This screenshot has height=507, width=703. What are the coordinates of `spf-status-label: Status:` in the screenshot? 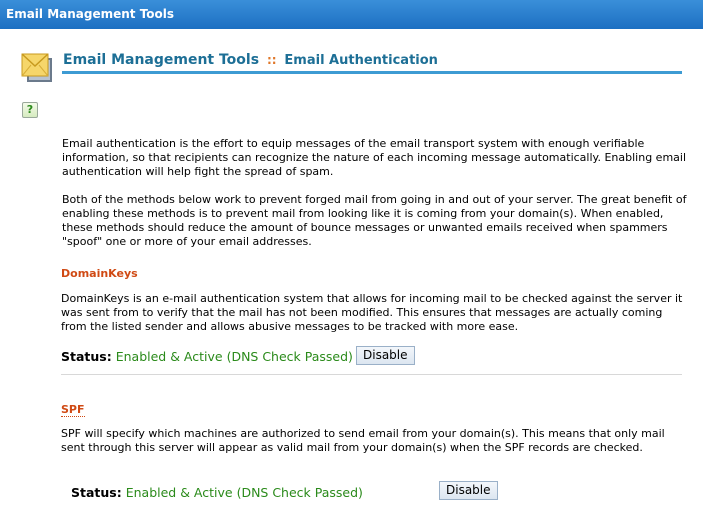 It's located at (96, 492).